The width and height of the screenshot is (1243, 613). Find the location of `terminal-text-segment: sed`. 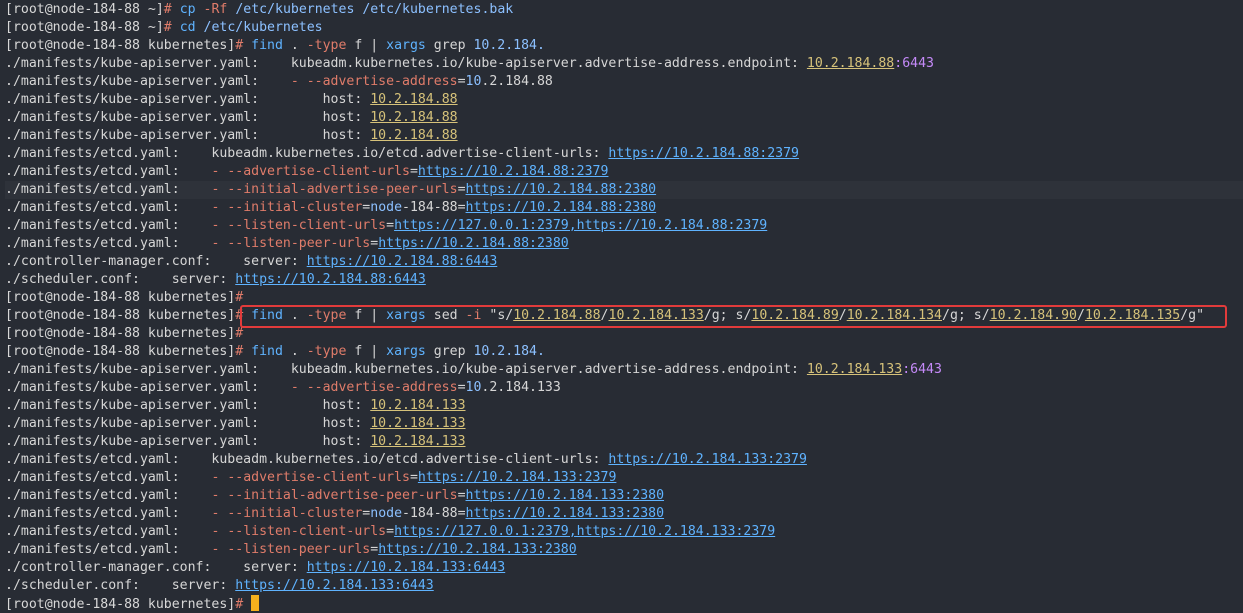

terminal-text-segment: sed is located at coordinates (445, 315).